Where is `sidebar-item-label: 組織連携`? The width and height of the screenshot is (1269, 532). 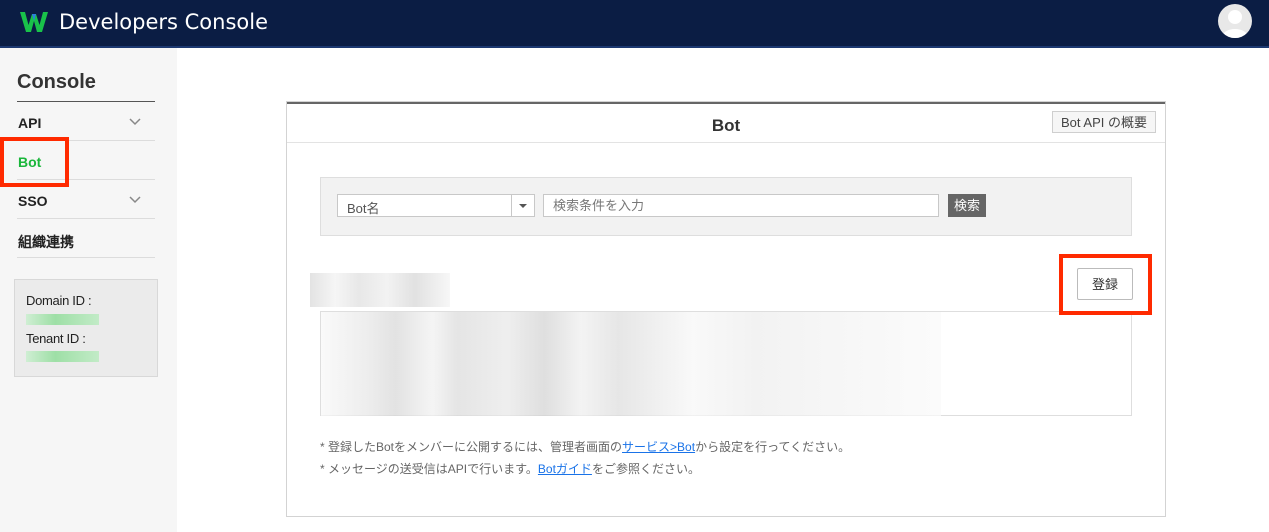
sidebar-item-label: 組織連携 is located at coordinates (46, 242).